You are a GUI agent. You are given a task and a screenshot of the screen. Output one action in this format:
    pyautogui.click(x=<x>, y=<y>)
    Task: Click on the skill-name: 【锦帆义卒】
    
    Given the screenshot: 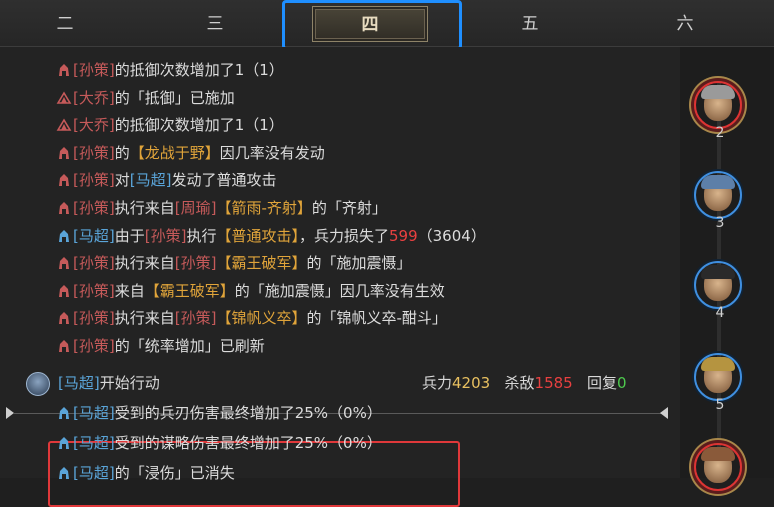 What is the action you would take?
    pyautogui.click(x=261, y=318)
    